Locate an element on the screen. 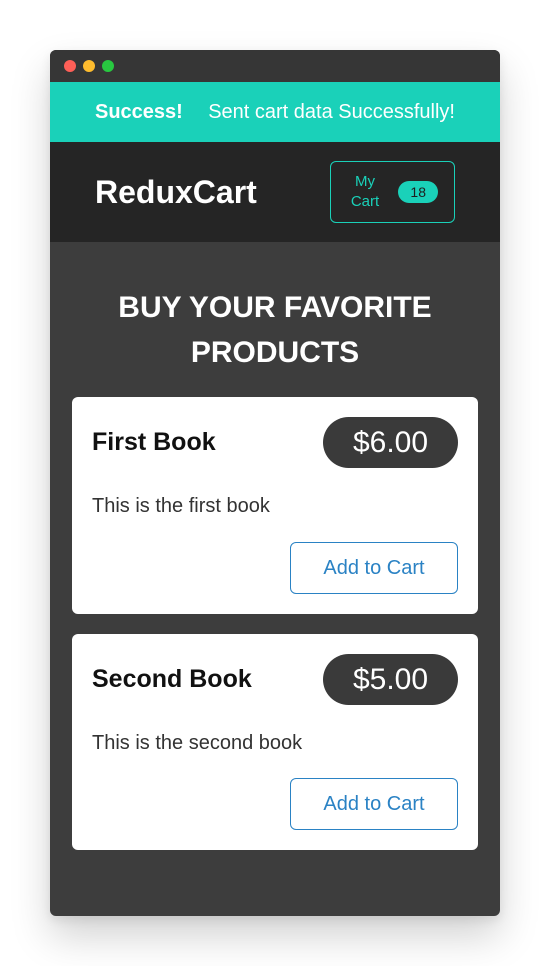 The image size is (550, 966). app-logo: ReduxCart is located at coordinates (176, 191).